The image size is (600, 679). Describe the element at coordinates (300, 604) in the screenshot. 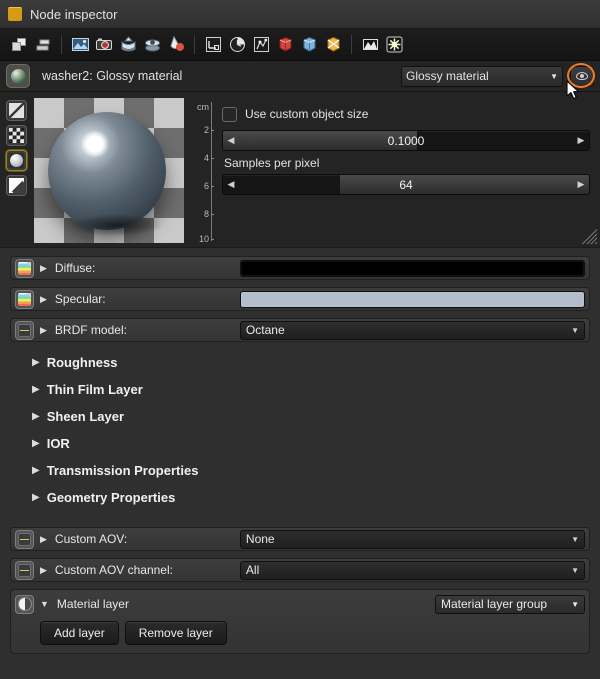

I see `material-layer-header: ▼ Material layer Material layer group ▼` at that location.